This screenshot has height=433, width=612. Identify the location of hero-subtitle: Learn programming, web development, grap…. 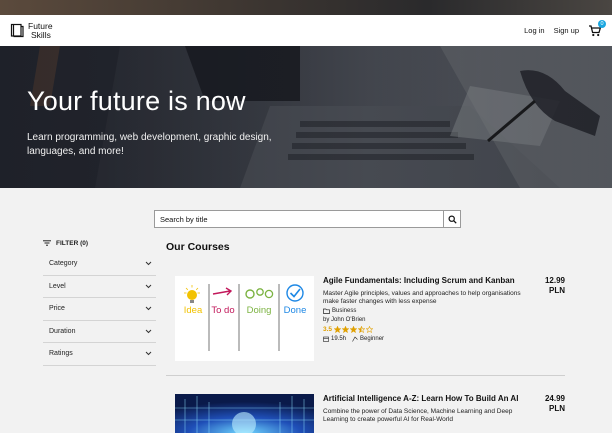
(149, 144).